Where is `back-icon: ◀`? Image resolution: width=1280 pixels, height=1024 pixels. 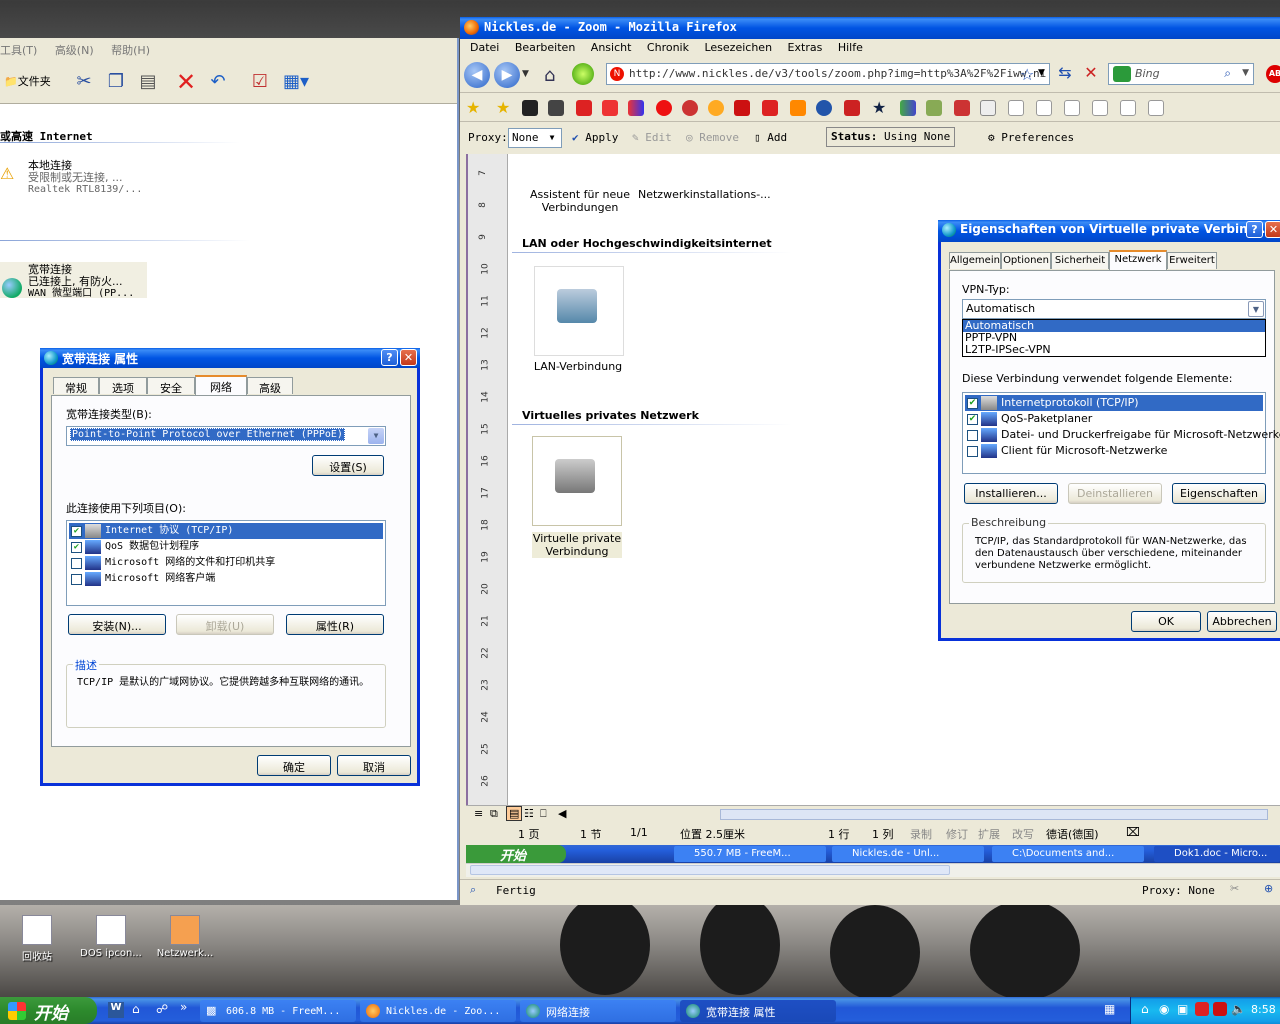 back-icon: ◀ is located at coordinates (477, 75).